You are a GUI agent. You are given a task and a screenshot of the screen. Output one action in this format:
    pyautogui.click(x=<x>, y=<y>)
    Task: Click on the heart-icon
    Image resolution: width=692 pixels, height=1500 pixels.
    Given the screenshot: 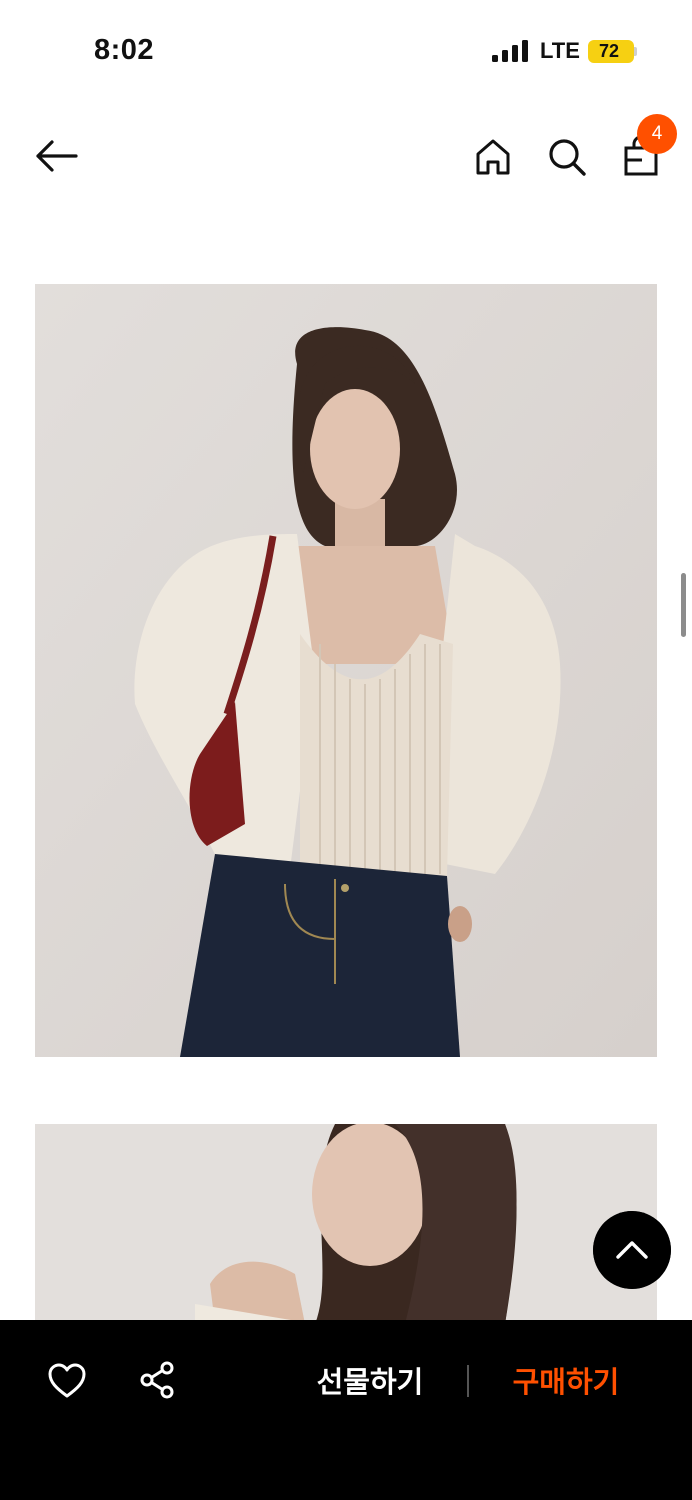 What is the action you would take?
    pyautogui.click(x=67, y=1381)
    